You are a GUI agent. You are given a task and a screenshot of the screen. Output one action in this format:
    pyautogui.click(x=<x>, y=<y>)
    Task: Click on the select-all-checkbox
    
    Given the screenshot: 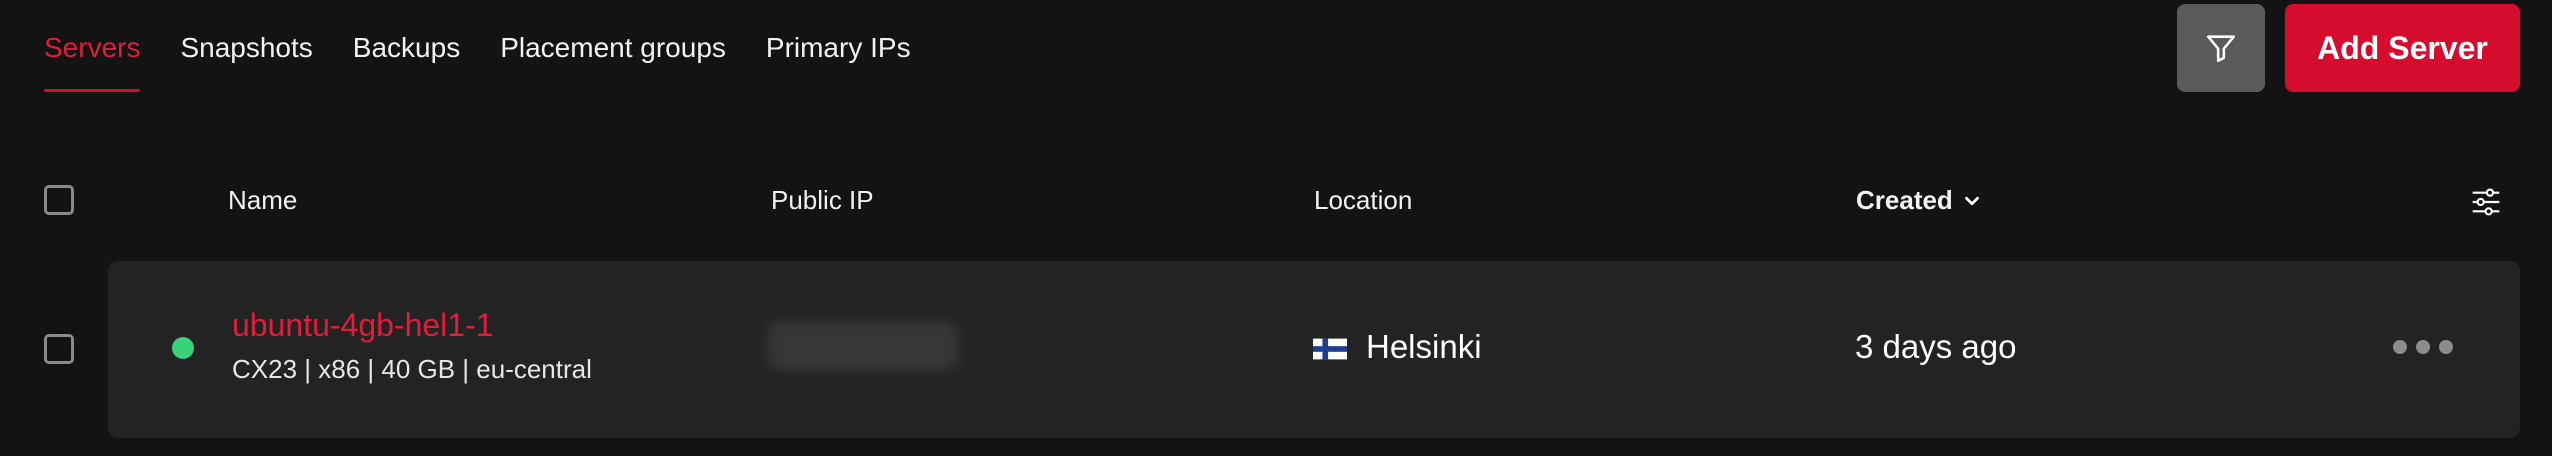 What is the action you would take?
    pyautogui.click(x=59, y=200)
    